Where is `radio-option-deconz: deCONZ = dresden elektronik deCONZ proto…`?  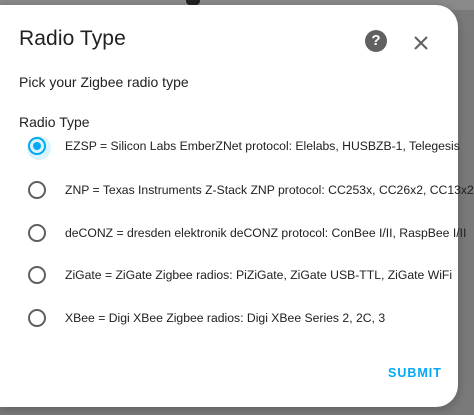 radio-option-deconz: deCONZ = dresden elektronik deCONZ proto… is located at coordinates (247, 233).